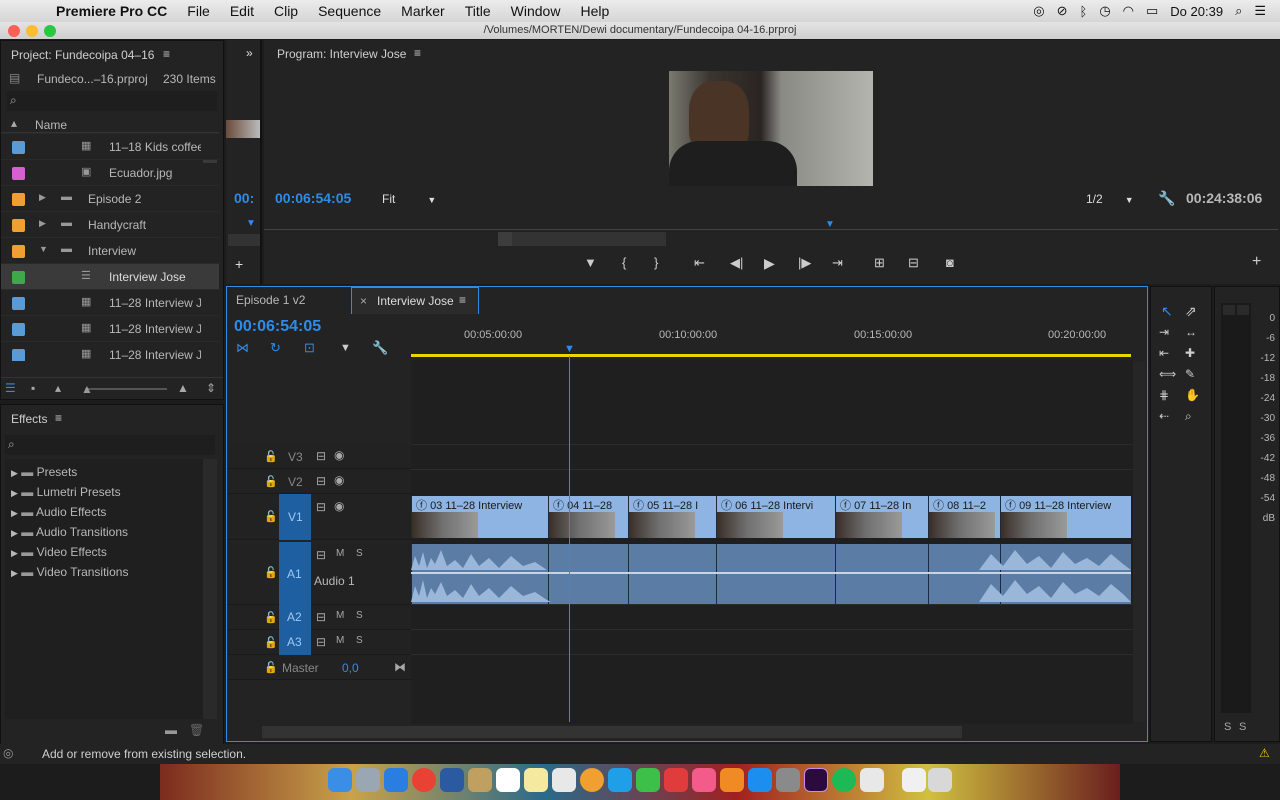  I want to click on lift-icon: ⊞, so click(879, 263).